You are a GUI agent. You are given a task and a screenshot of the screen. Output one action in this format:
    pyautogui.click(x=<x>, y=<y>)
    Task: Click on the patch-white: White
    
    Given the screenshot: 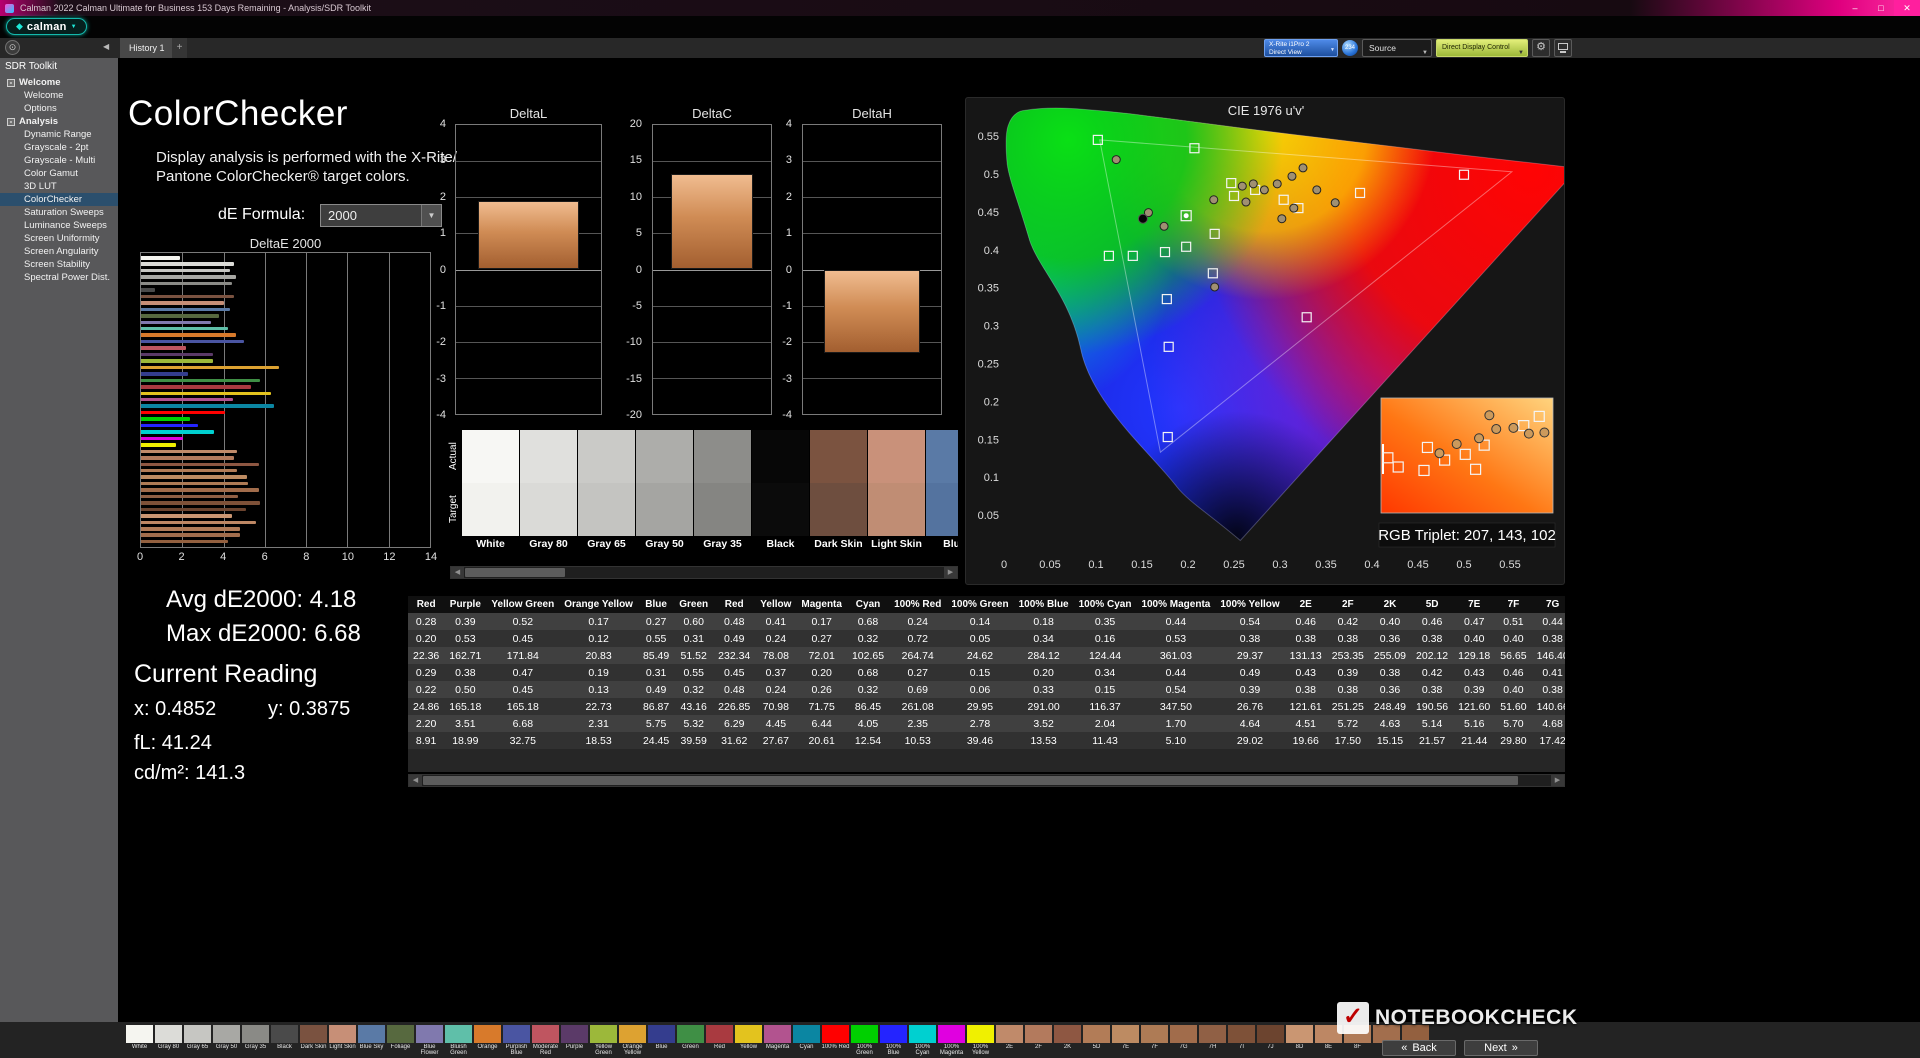 What is the action you would take?
    pyautogui.click(x=139, y=1040)
    